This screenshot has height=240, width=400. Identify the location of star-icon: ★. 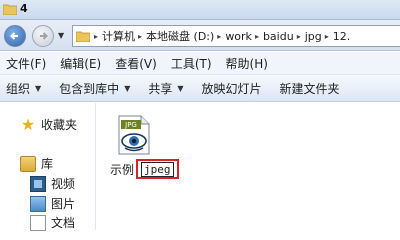
(28, 124).